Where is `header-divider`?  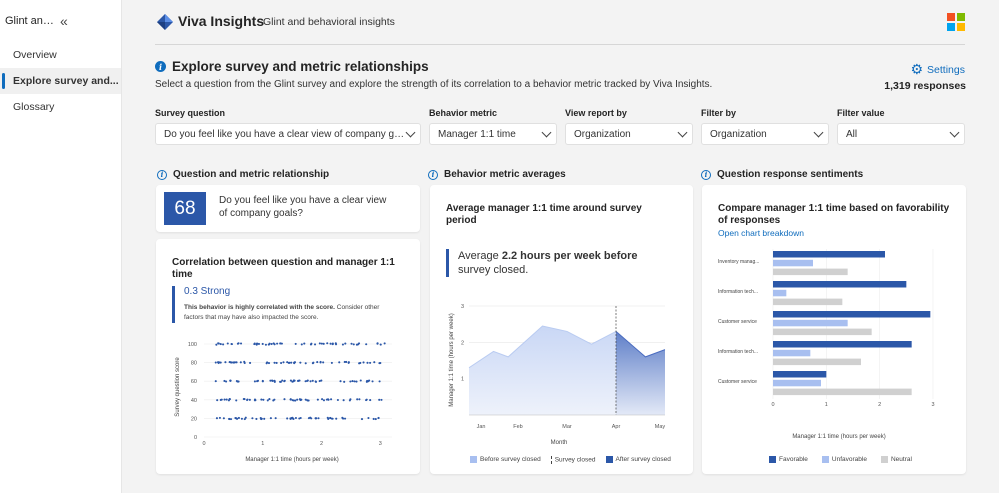 header-divider is located at coordinates (560, 44).